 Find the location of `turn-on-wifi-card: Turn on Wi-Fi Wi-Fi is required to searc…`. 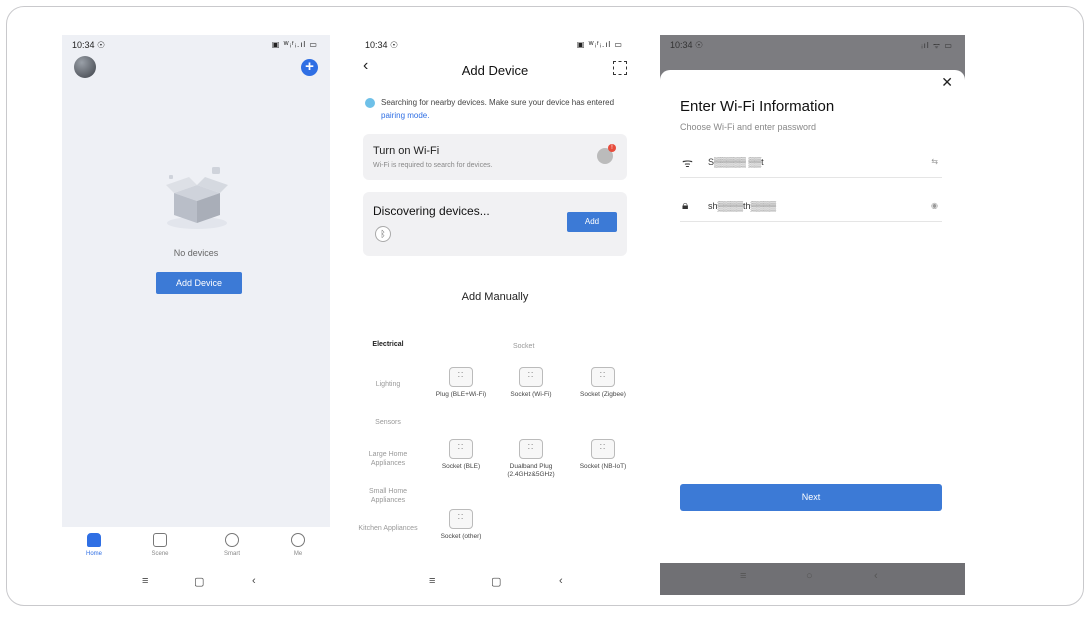

turn-on-wifi-card: Turn on Wi-Fi Wi-Fi is required to searc… is located at coordinates (495, 157).